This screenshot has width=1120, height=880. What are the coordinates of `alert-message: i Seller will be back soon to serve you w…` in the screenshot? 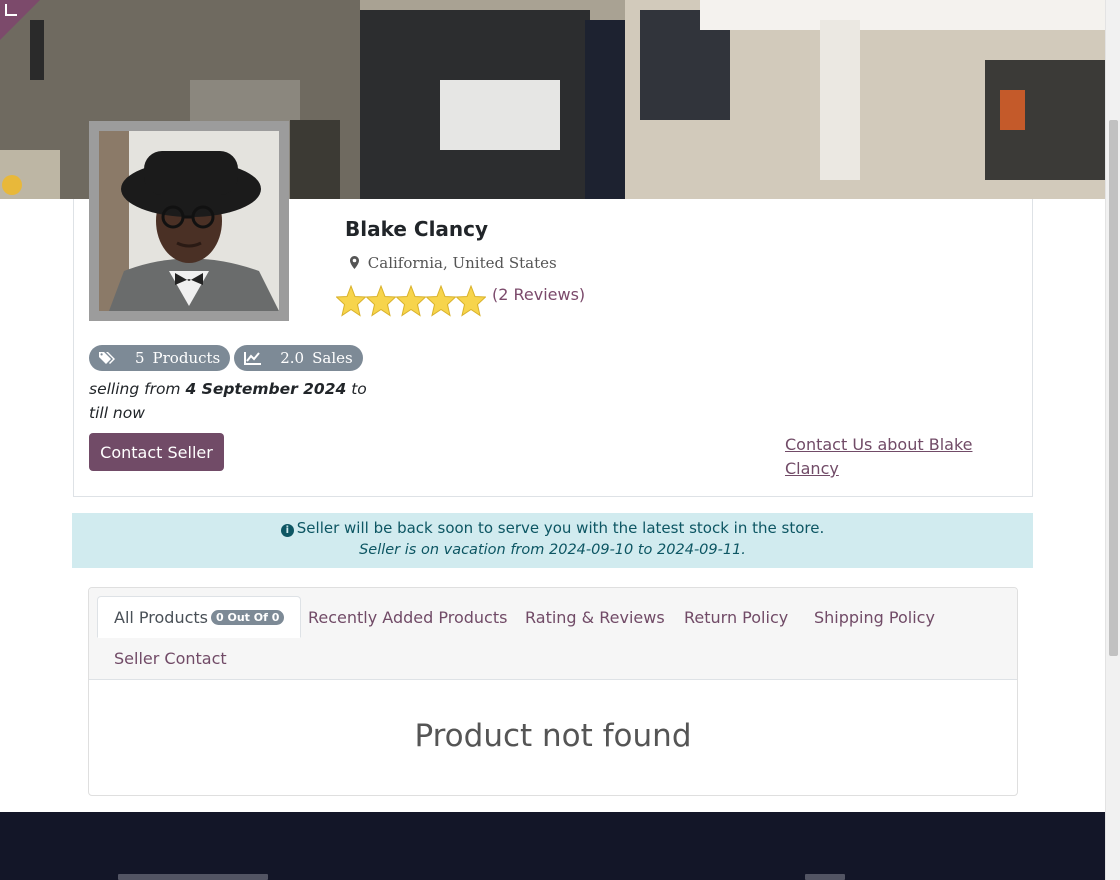 It's located at (552, 528).